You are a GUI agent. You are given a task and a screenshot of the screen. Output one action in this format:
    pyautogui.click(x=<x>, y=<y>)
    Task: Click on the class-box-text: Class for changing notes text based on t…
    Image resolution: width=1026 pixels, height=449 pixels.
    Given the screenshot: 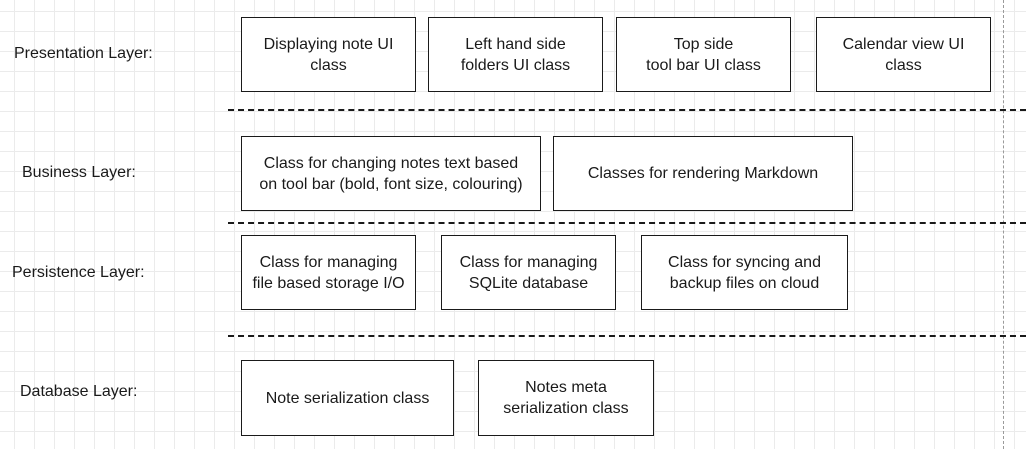 What is the action you would take?
    pyautogui.click(x=391, y=173)
    